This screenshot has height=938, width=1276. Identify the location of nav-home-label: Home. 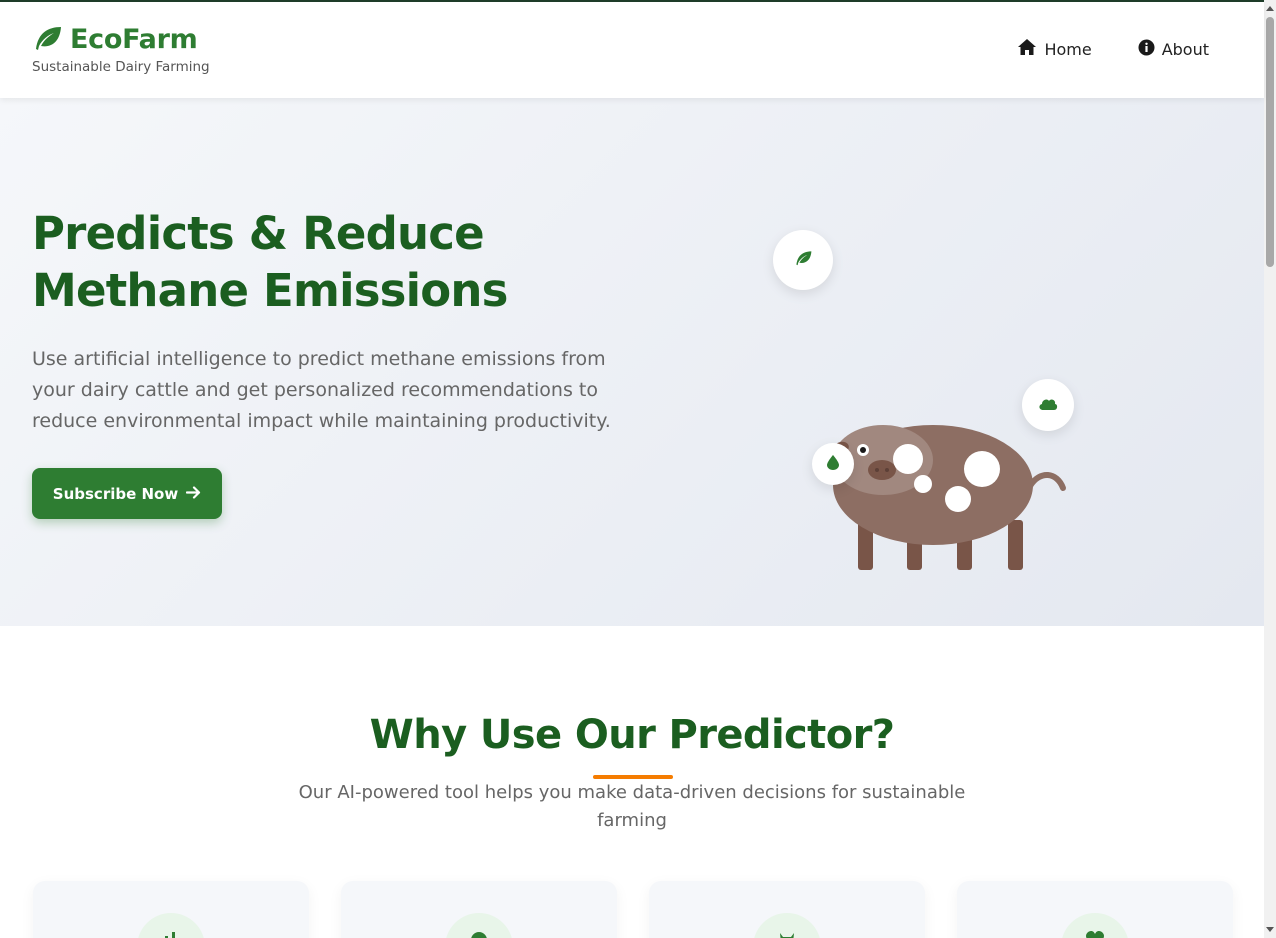
(1068, 49).